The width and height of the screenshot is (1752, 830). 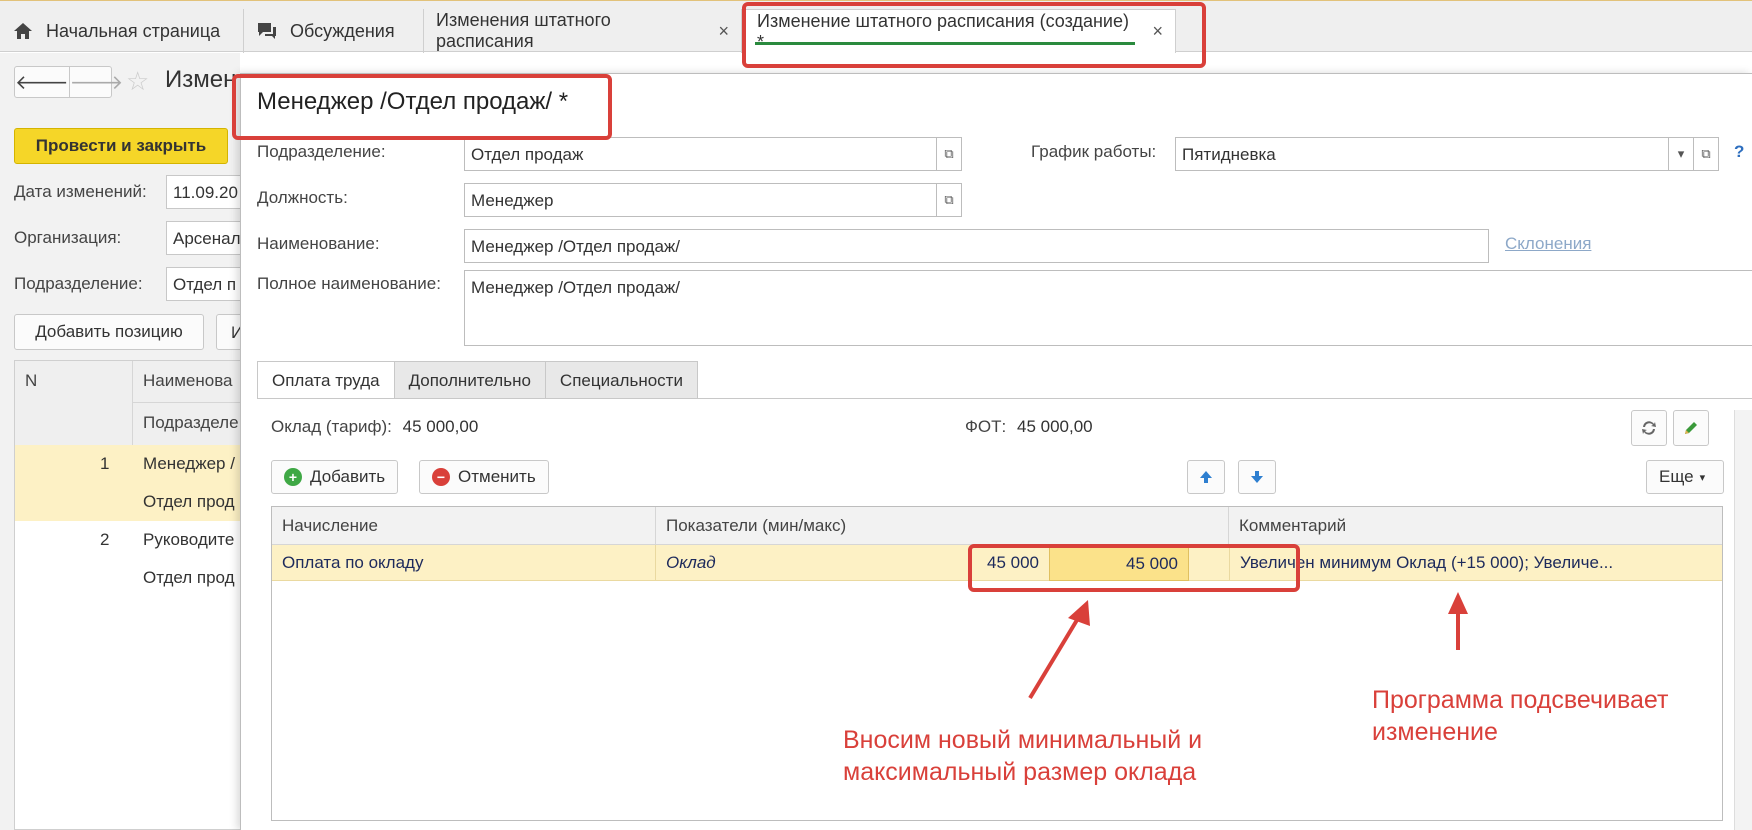 I want to click on annotation-right: Программа подсвечивает изменение, so click(x=1520, y=716).